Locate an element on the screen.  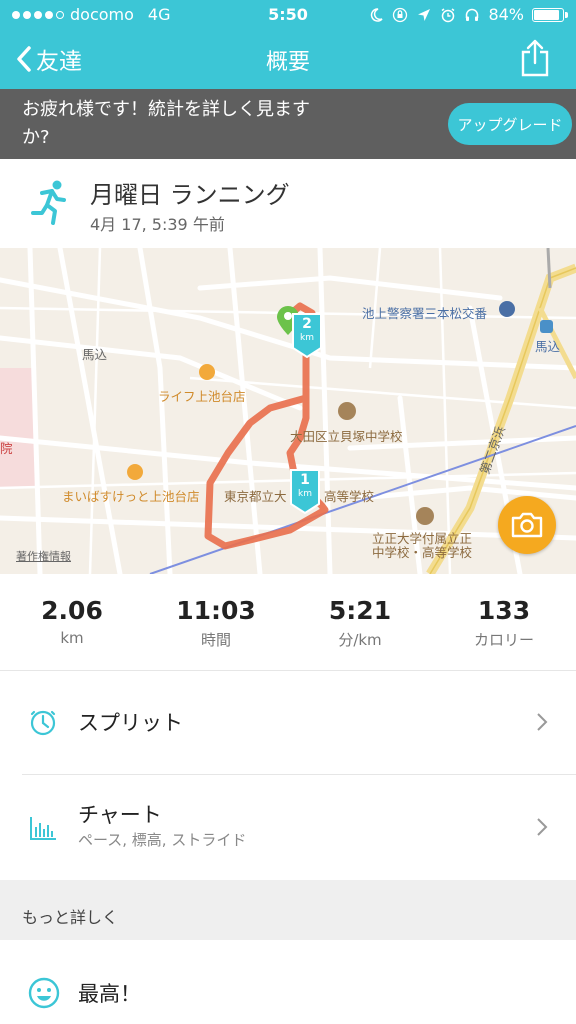
camera-button is located at coordinates (527, 525).